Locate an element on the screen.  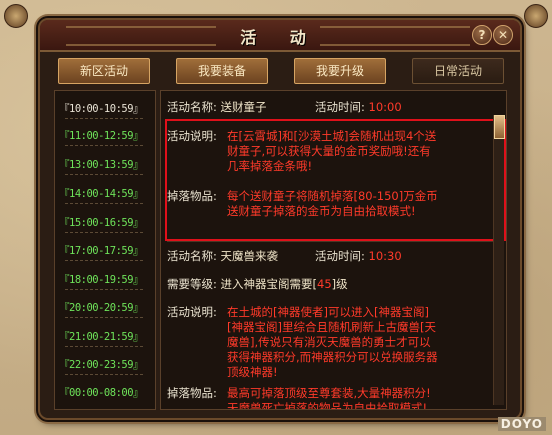
time-item: 『10:00-10:59』 is located at coordinates (101, 108).